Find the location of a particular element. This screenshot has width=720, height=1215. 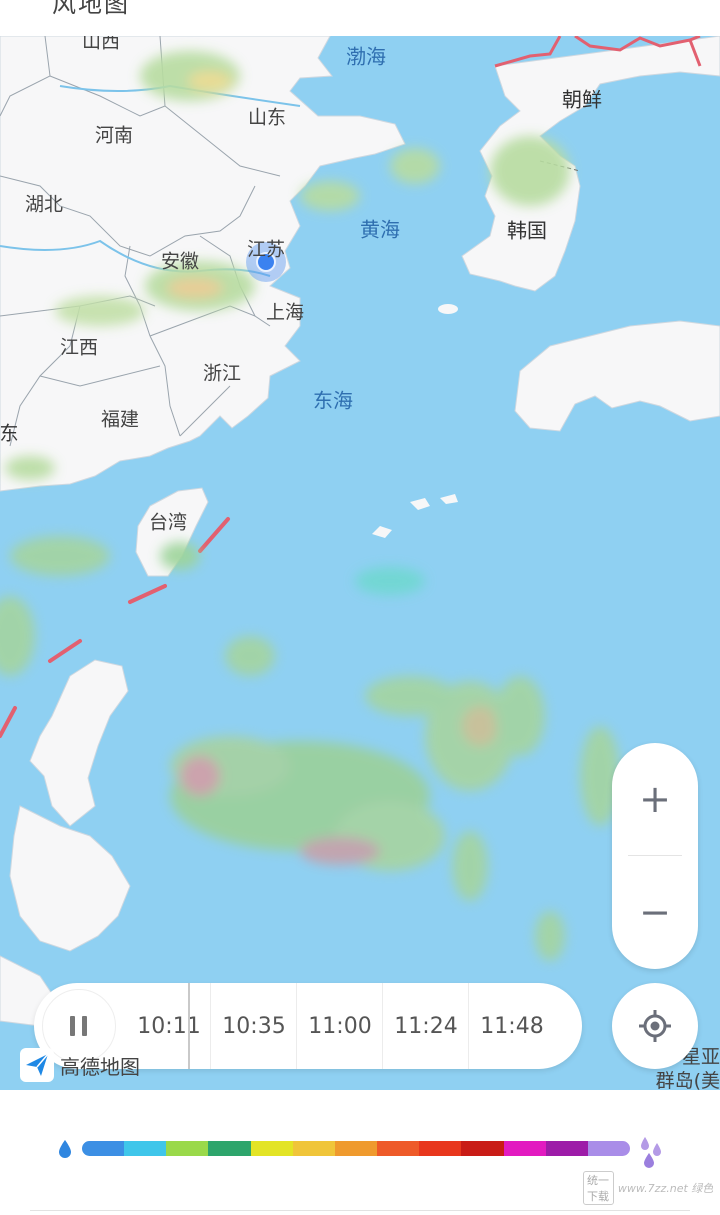

label-shanxi: 山西 is located at coordinates (101, 44).